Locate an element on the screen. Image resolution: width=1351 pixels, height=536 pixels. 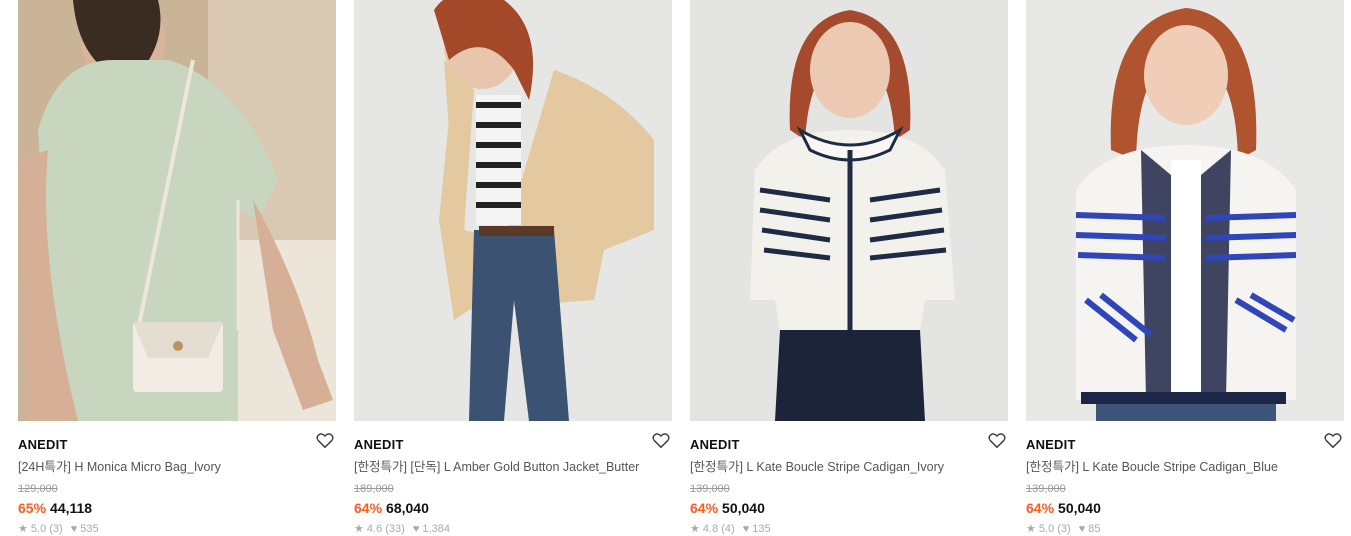
like-count: ♥ 135 is located at coordinates (756, 529).